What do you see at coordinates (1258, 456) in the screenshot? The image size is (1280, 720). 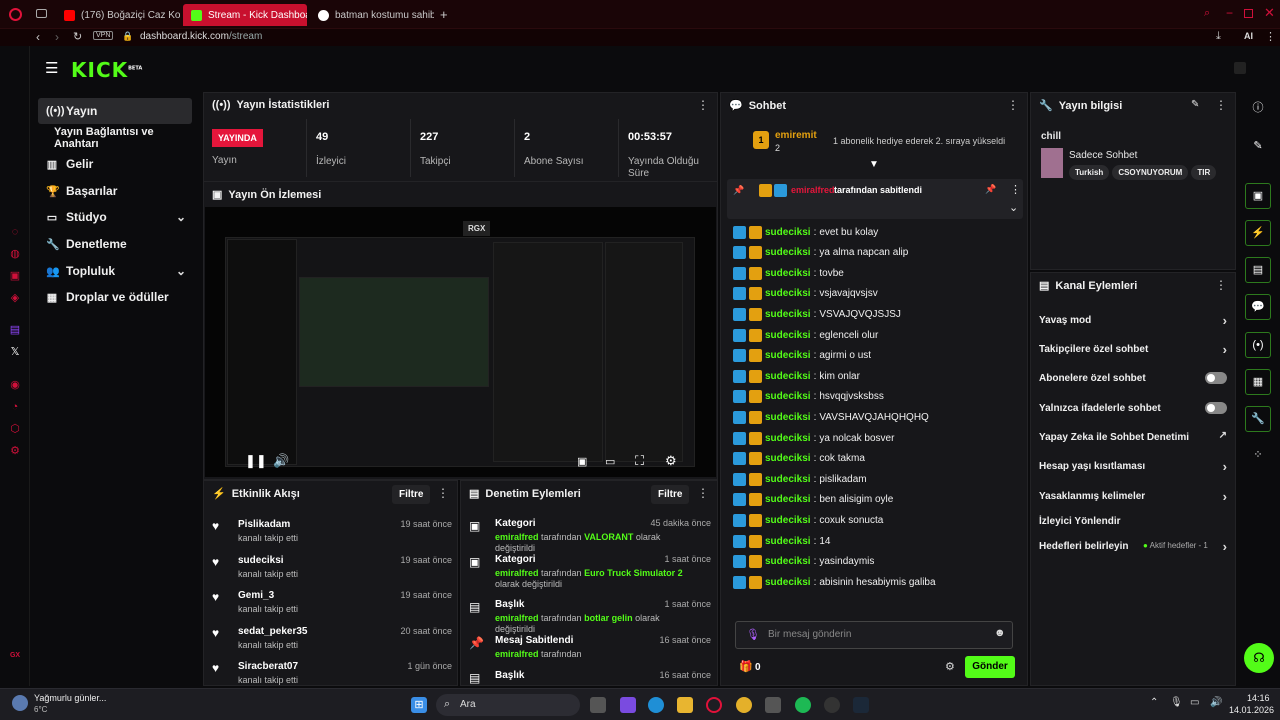 I see `apps-icon: ⁘` at bounding box center [1258, 456].